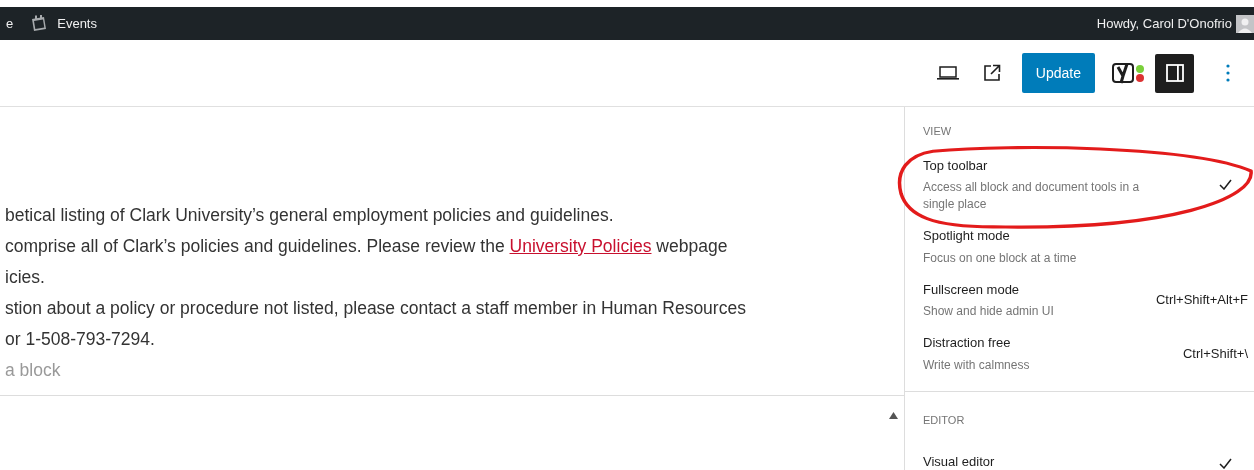  Describe the element at coordinates (938, 131) in the screenshot. I see `section-heading: VIEW` at that location.